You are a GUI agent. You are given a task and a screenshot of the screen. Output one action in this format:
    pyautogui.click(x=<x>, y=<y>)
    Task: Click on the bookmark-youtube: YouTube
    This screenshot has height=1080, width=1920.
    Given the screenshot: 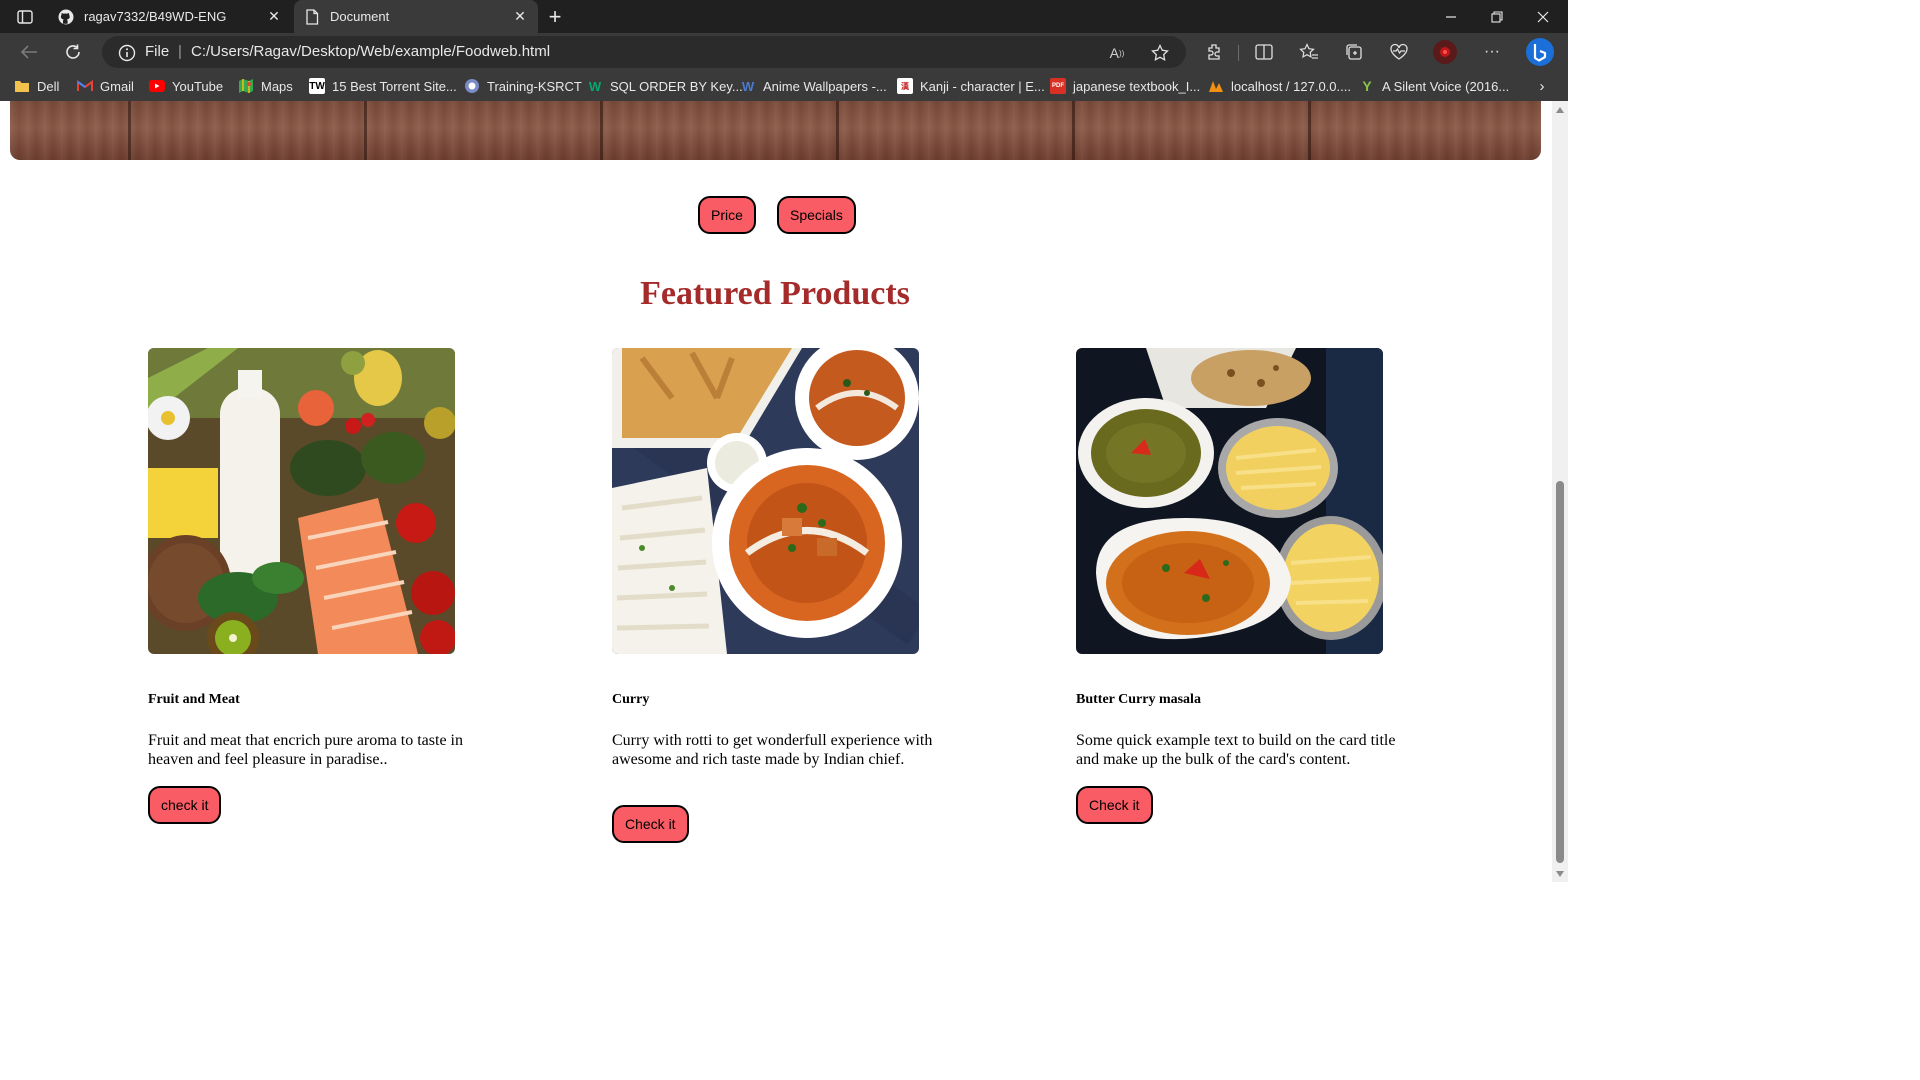 What is the action you would take?
    pyautogui.click(x=186, y=86)
    